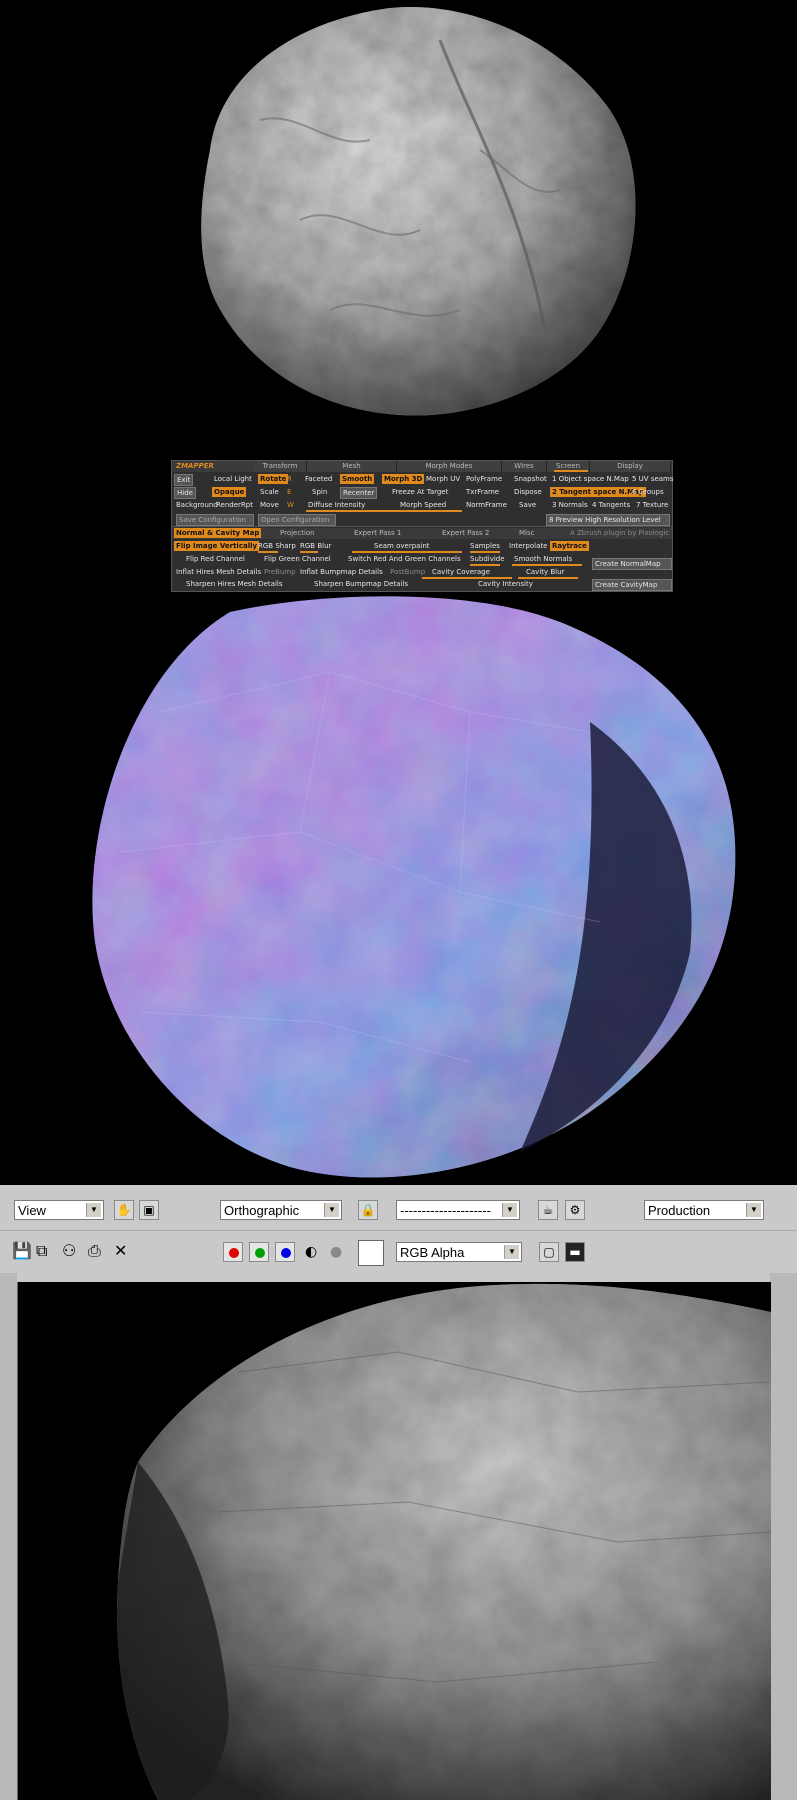  I want to click on hand-icon: ✋, so click(124, 1210).